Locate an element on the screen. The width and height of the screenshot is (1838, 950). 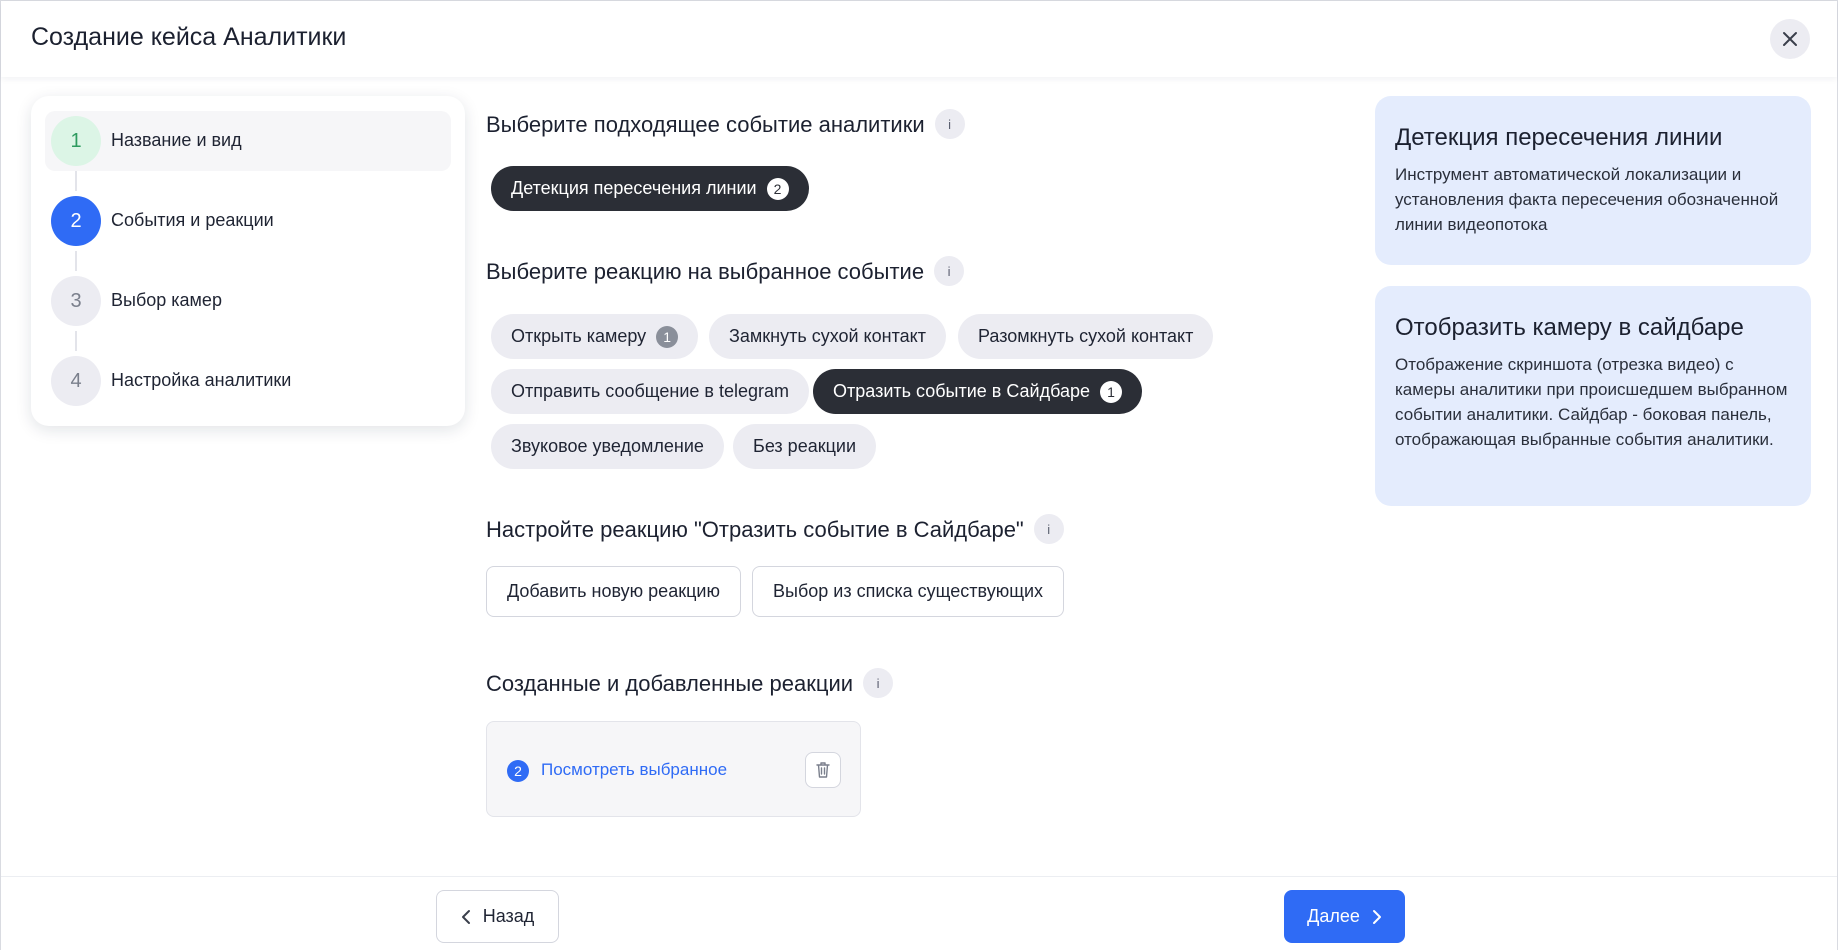
chevron-right-icon is located at coordinates (1376, 916).